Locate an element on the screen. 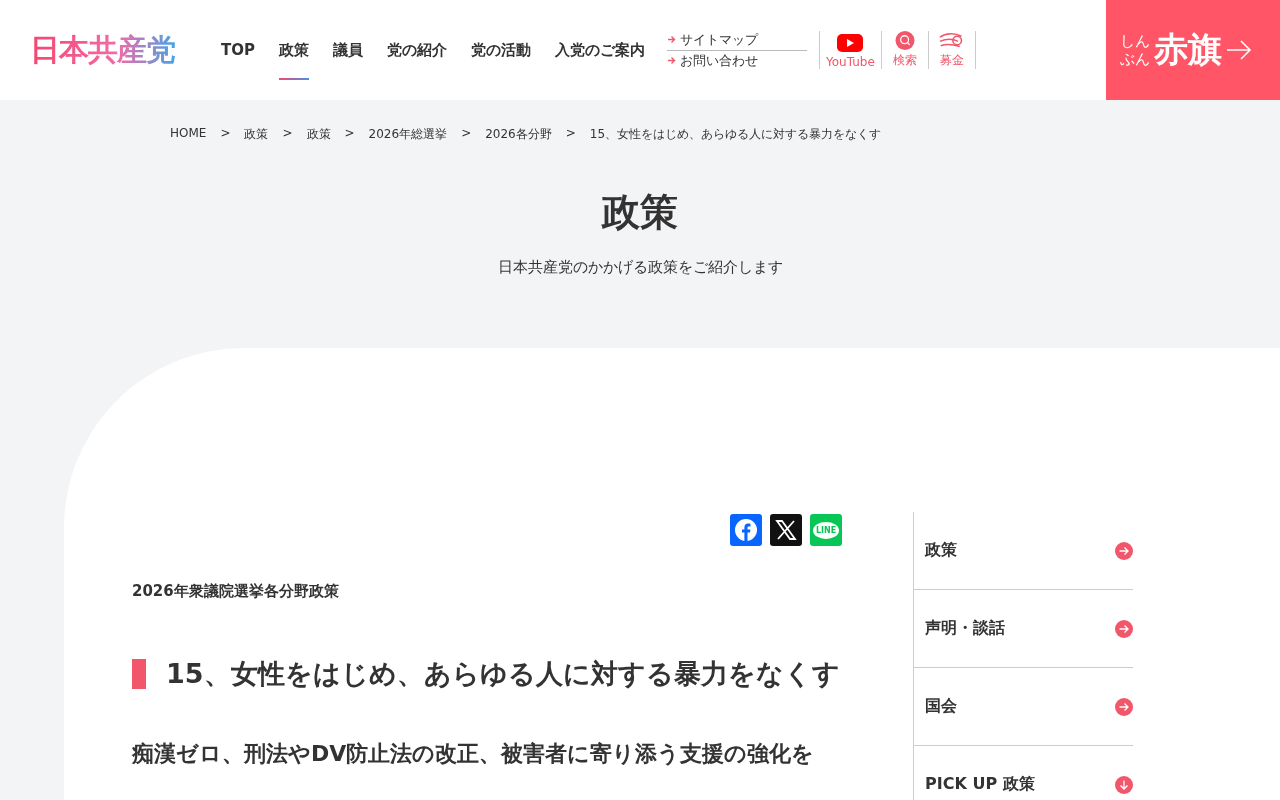  f-logo-icon is located at coordinates (746, 530).